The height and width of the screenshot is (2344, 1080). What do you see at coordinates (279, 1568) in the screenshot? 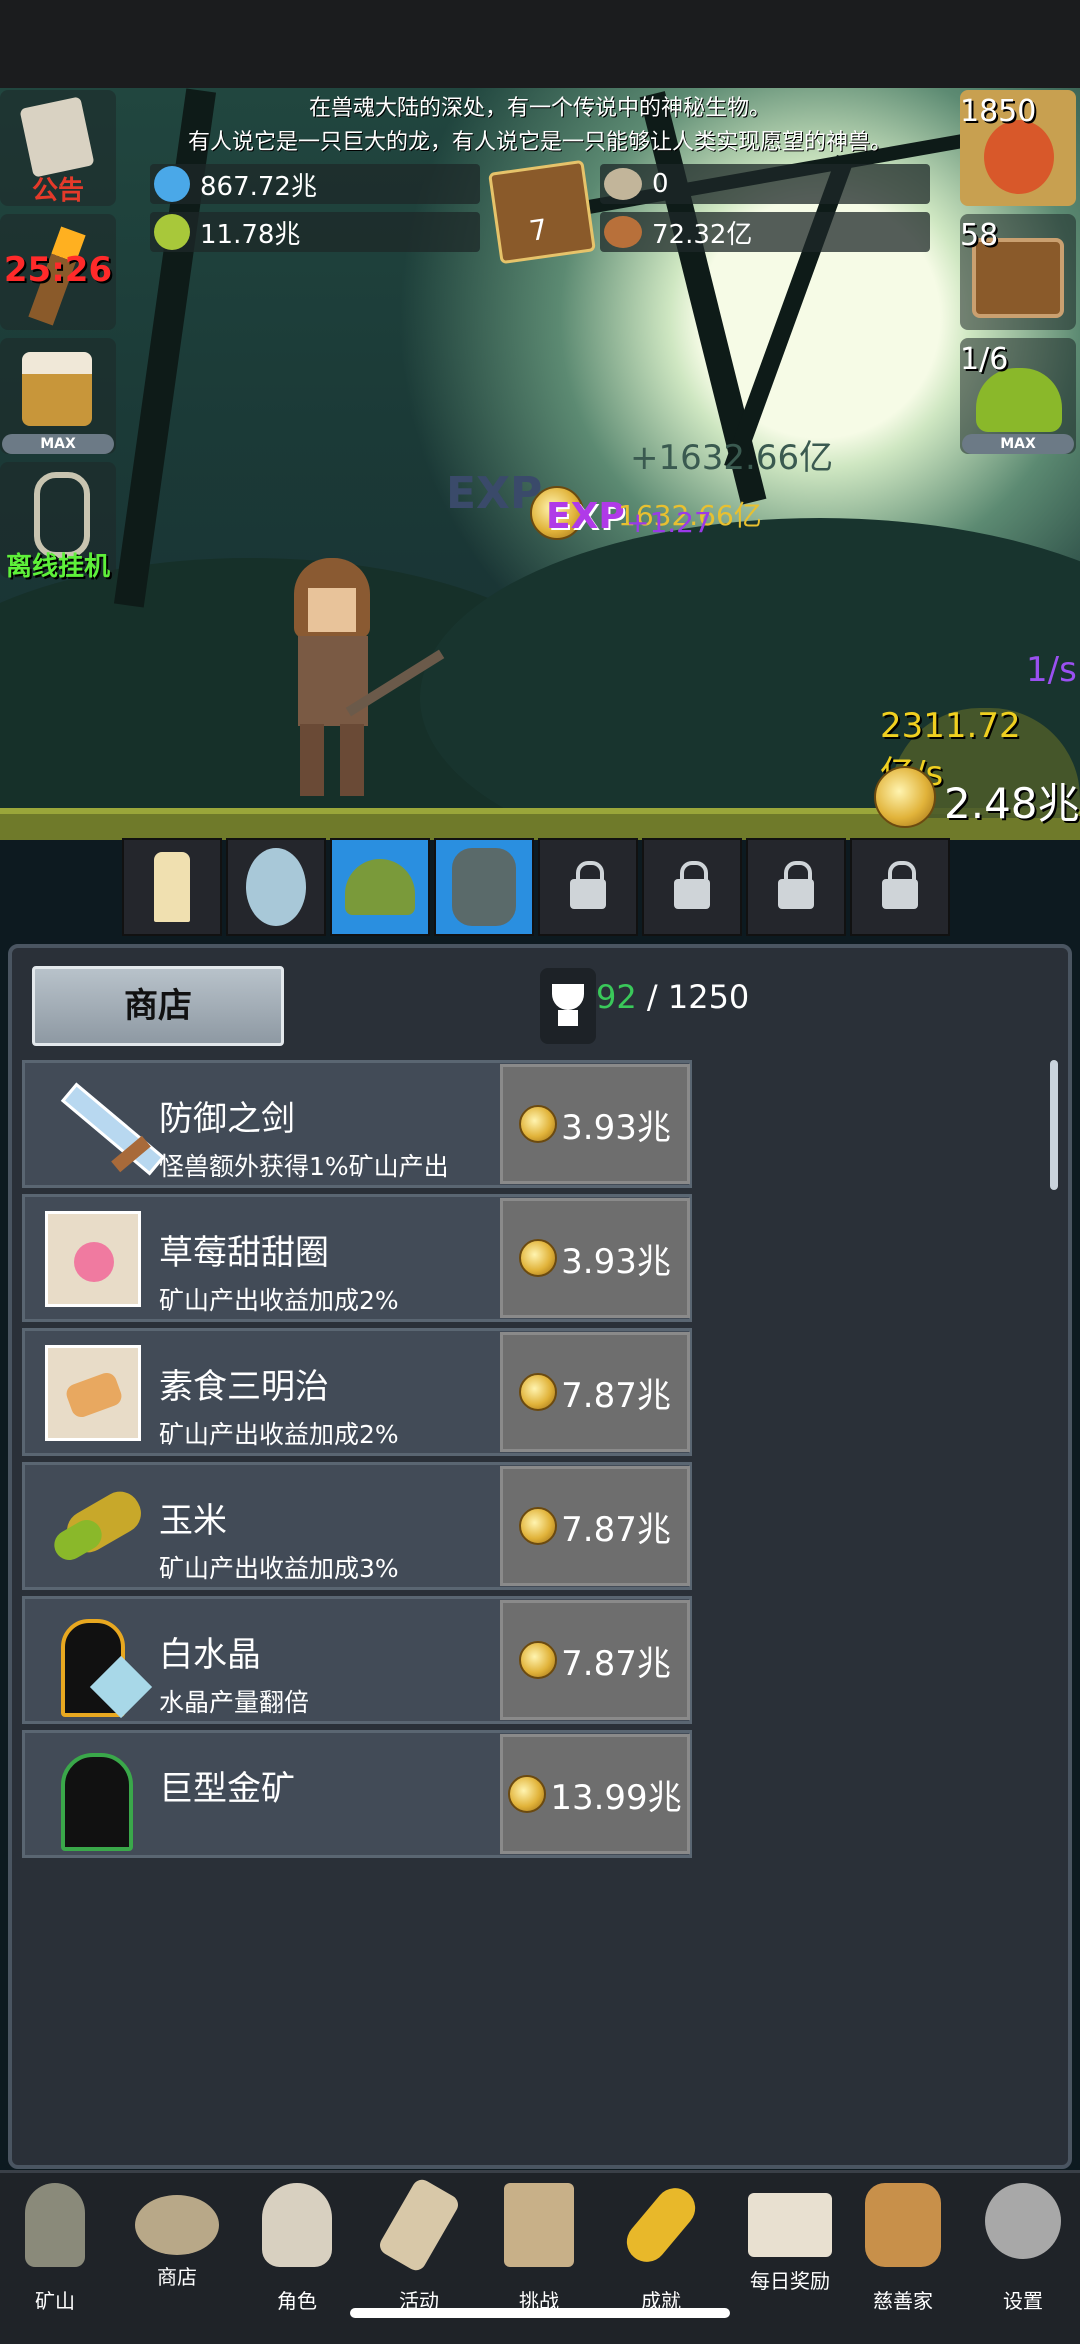
I see `item-desc: 矿山产出收益加成3%` at bounding box center [279, 1568].